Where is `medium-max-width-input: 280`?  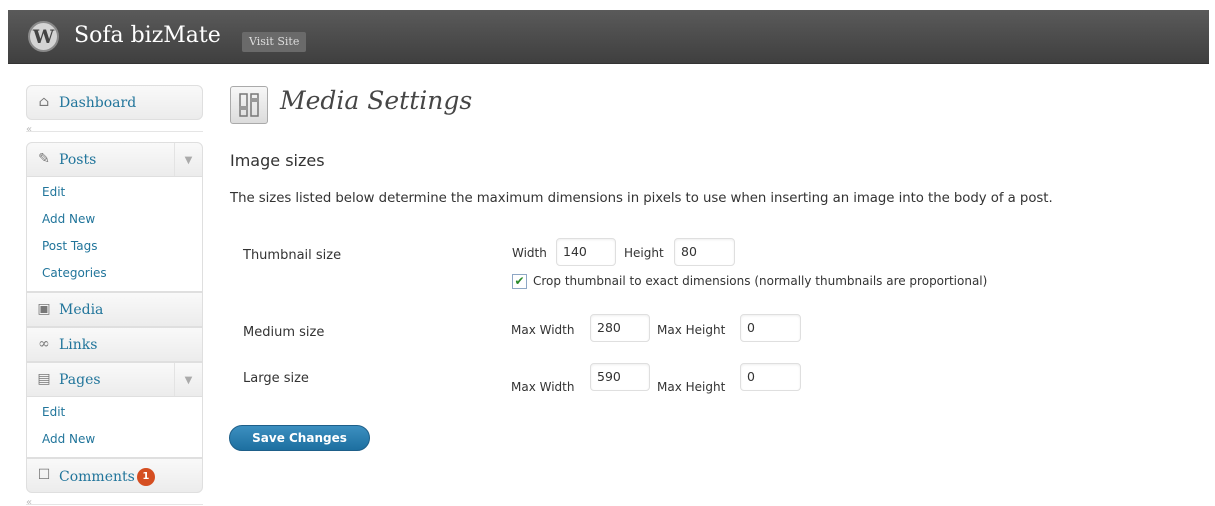
medium-max-width-input: 280 is located at coordinates (620, 328).